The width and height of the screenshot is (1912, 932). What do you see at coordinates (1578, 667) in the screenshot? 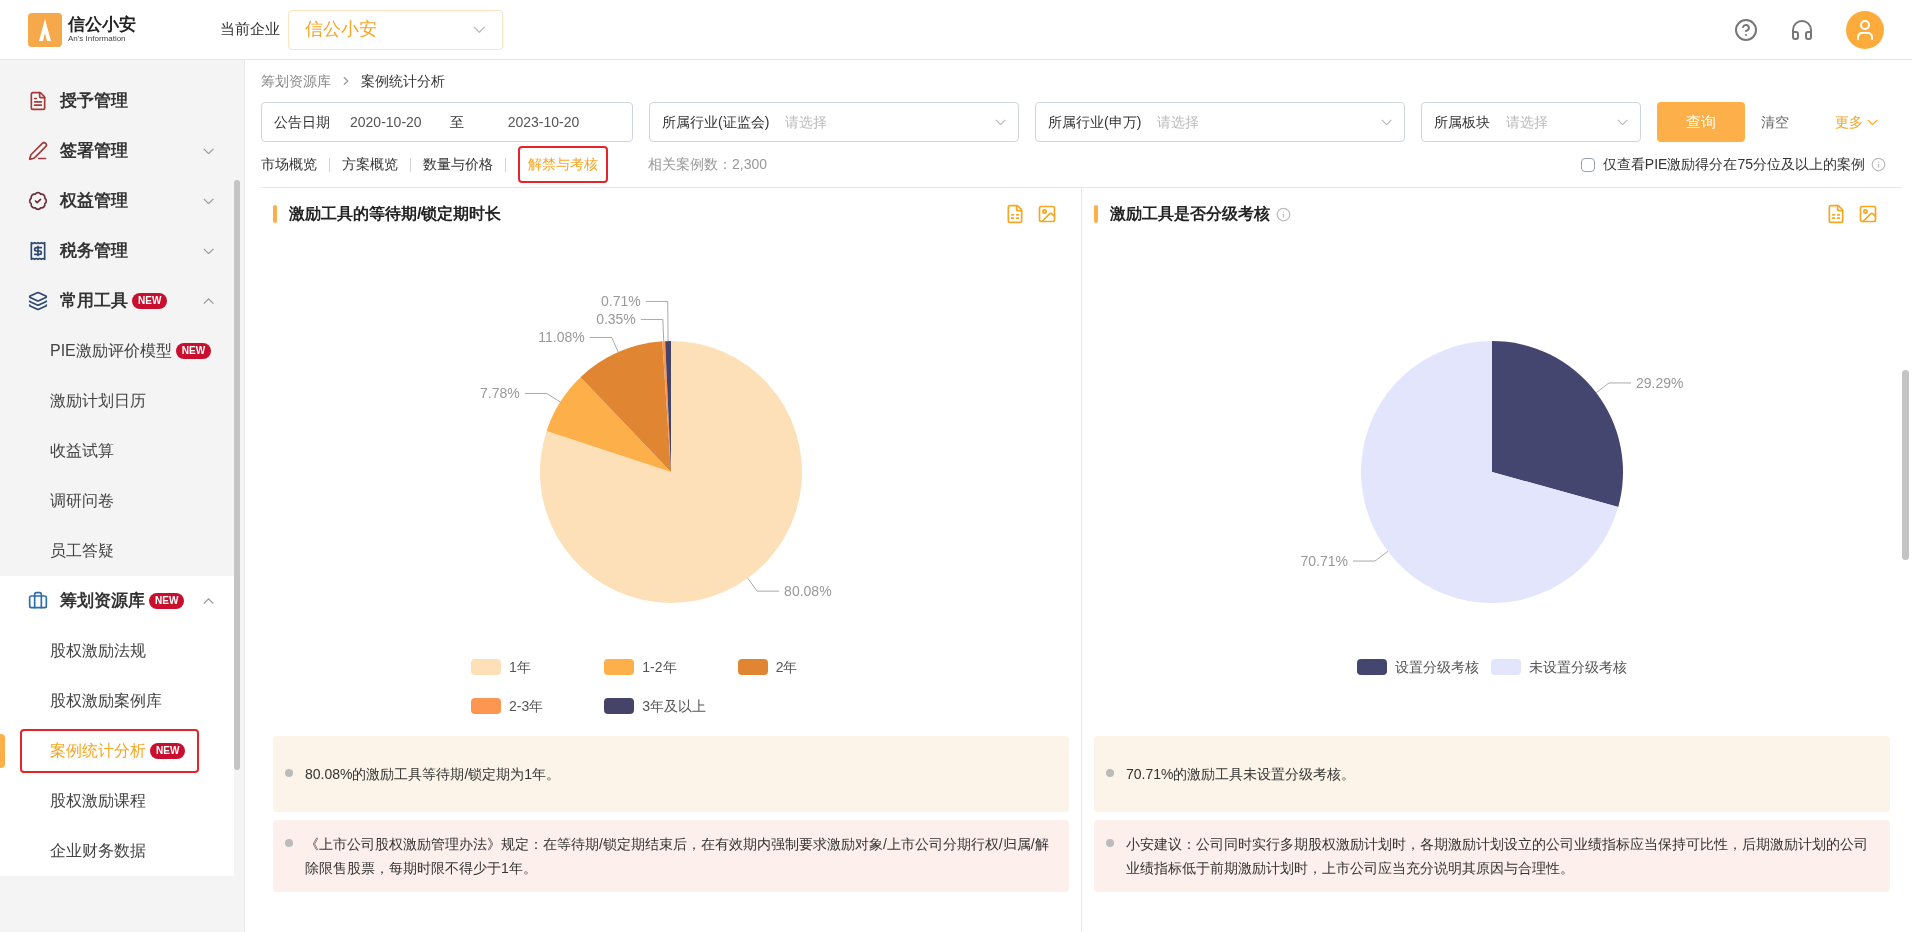
I see `legend-label: 未设置分级考核` at bounding box center [1578, 667].